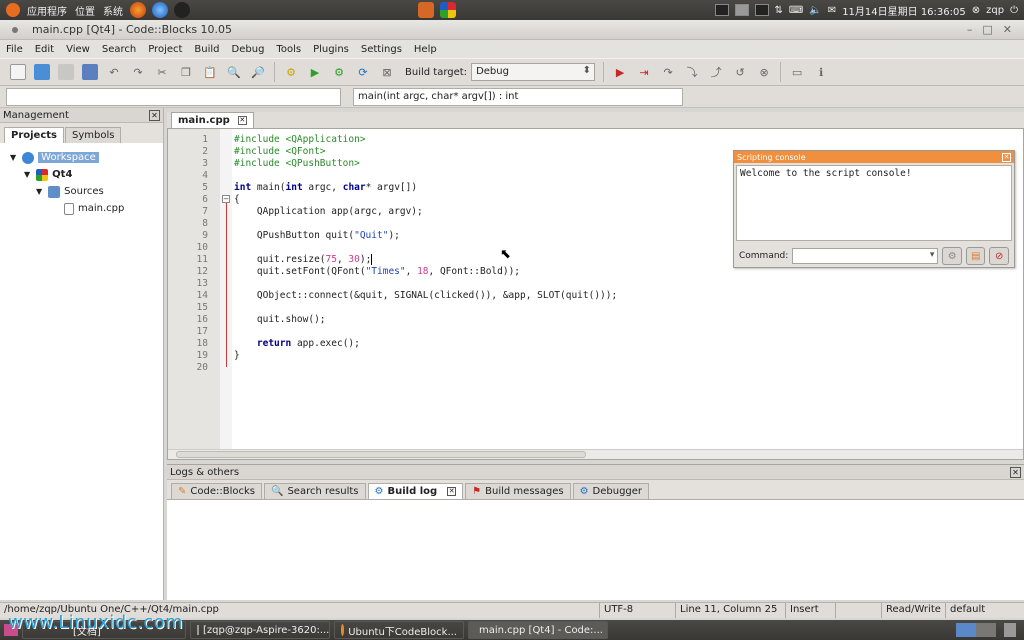 The width and height of the screenshot is (1024, 640). What do you see at coordinates (13, 10) in the screenshot?
I see `ubuntu-logo-icon` at bounding box center [13, 10].